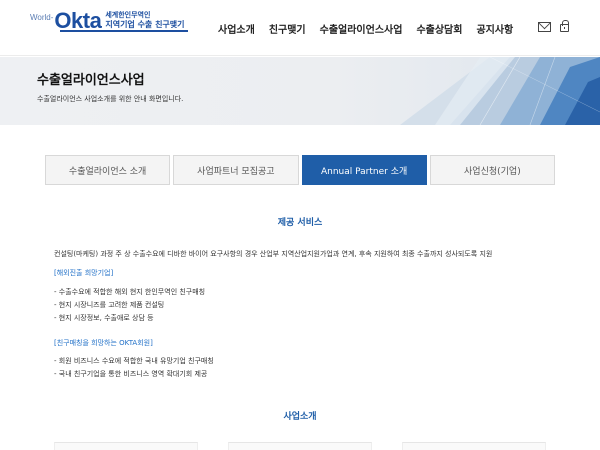 Image resolution: width=600 pixels, height=450 pixels. Describe the element at coordinates (300, 417) in the screenshot. I see `business-section-title: 사업소개` at that location.